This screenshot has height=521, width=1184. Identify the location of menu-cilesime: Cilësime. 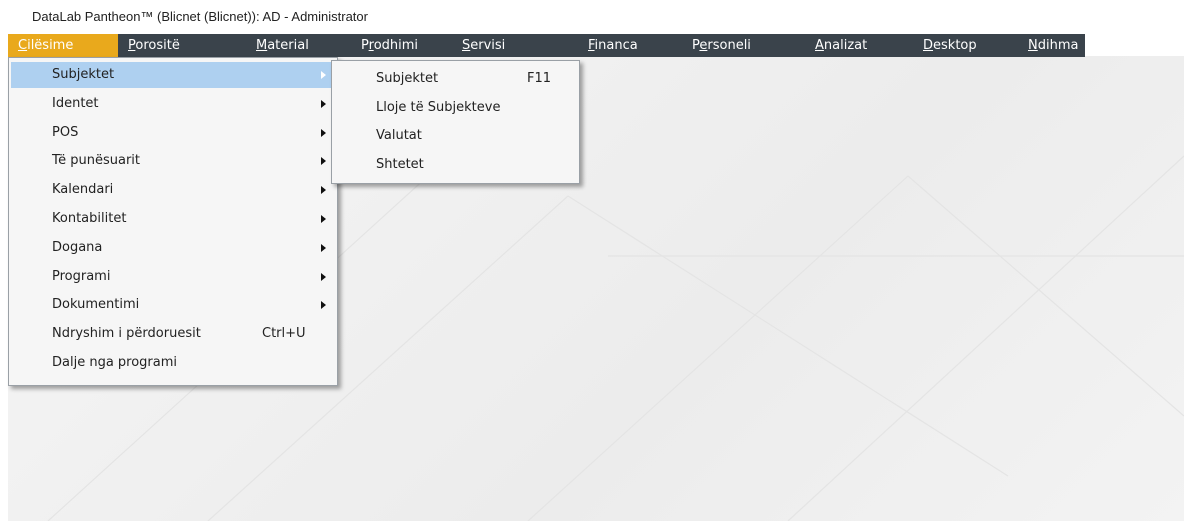
(63, 45).